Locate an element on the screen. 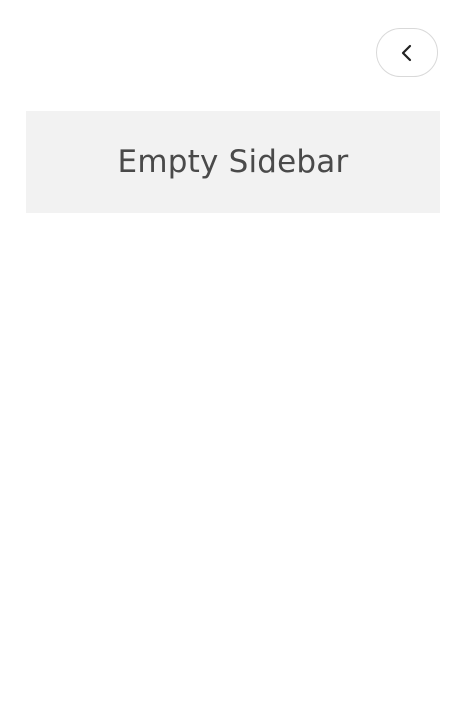 Image resolution: width=466 pixels, height=714 pixels. empty-sidebar-panel: Empty Sidebar is located at coordinates (233, 162).